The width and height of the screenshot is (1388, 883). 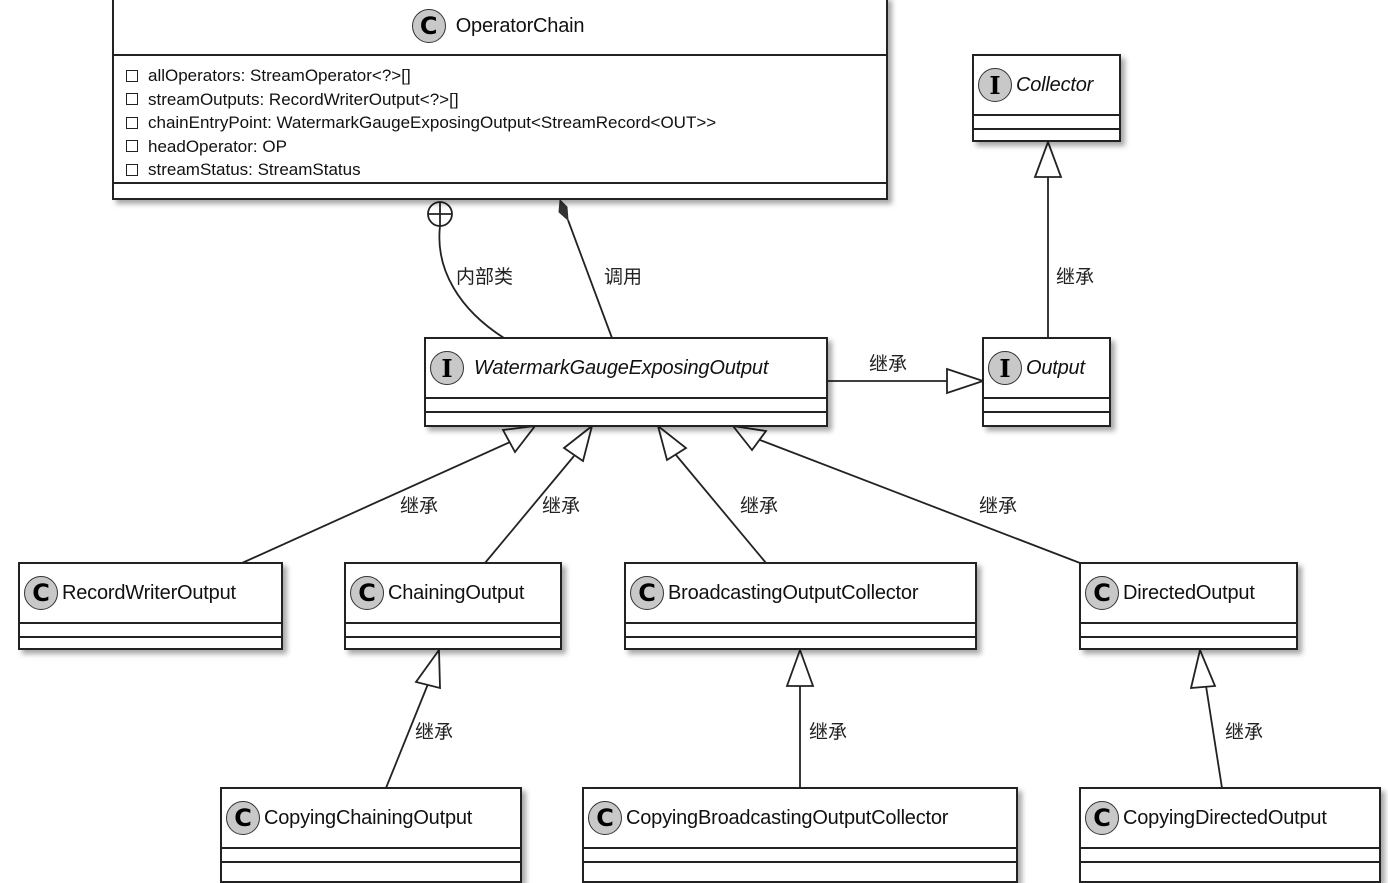 I want to click on attribute-item: headOperator: OP, so click(x=502, y=147).